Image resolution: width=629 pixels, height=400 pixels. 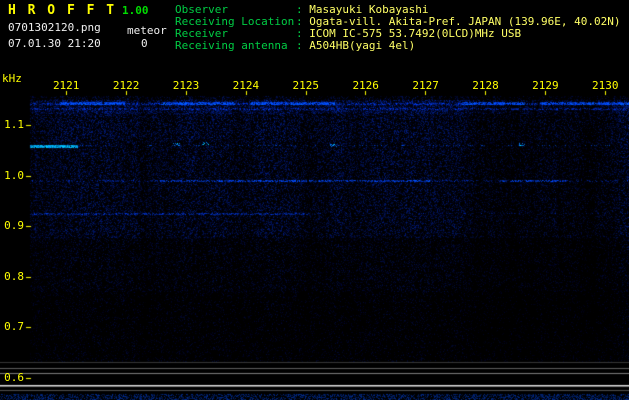 What do you see at coordinates (126, 85) in the screenshot?
I see `x-tick-label: 2122` at bounding box center [126, 85].